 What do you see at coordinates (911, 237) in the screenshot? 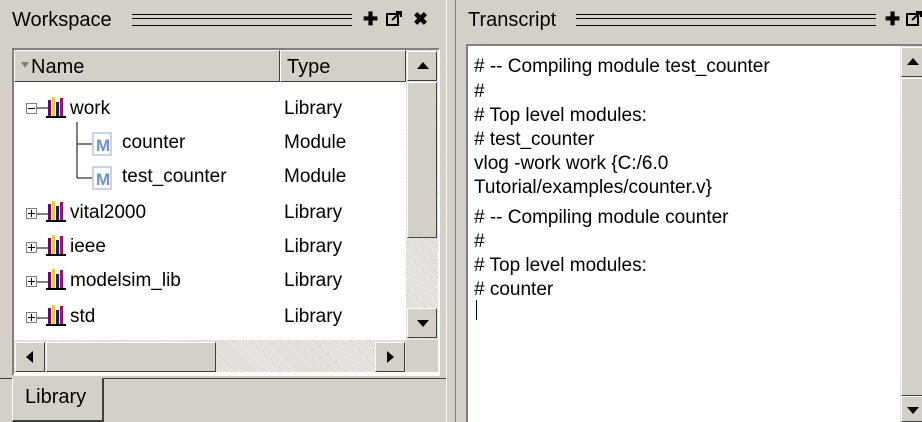
I see `transcript-scroll-thumb` at bounding box center [911, 237].